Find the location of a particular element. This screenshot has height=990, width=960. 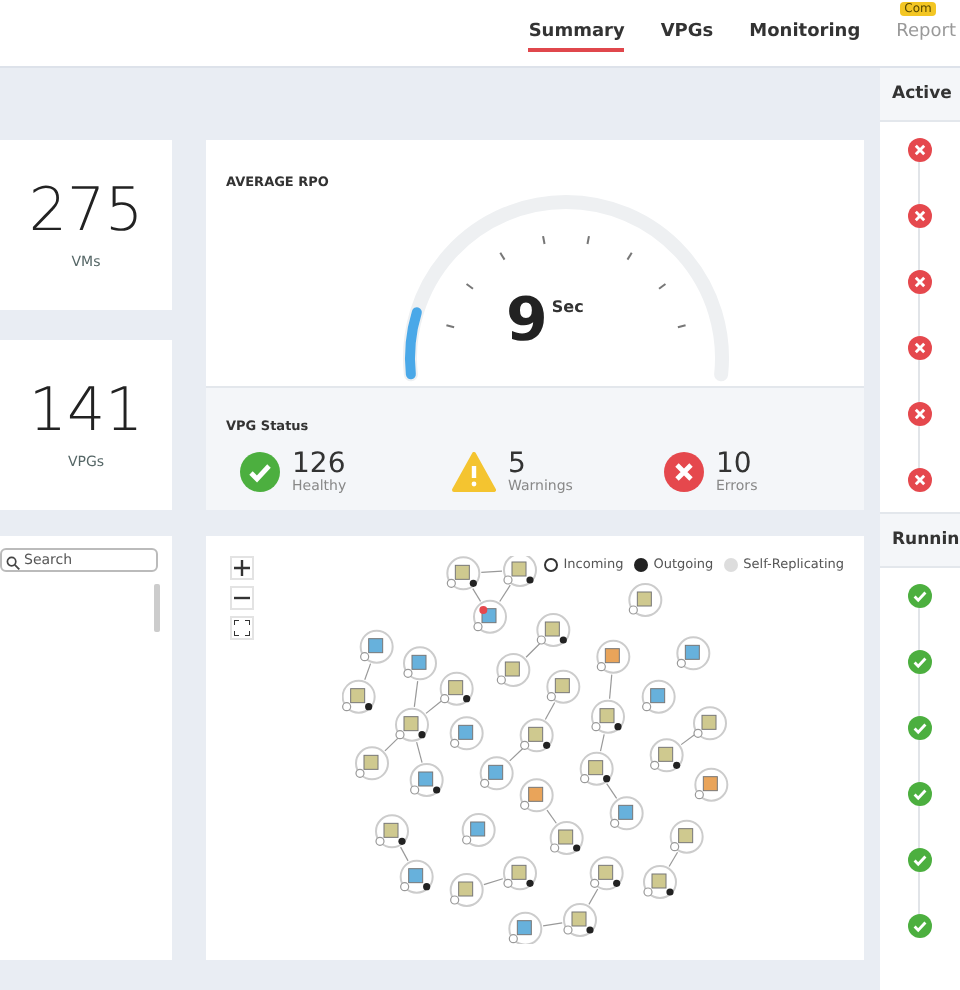

scrollbar is located at coordinates (157, 608).